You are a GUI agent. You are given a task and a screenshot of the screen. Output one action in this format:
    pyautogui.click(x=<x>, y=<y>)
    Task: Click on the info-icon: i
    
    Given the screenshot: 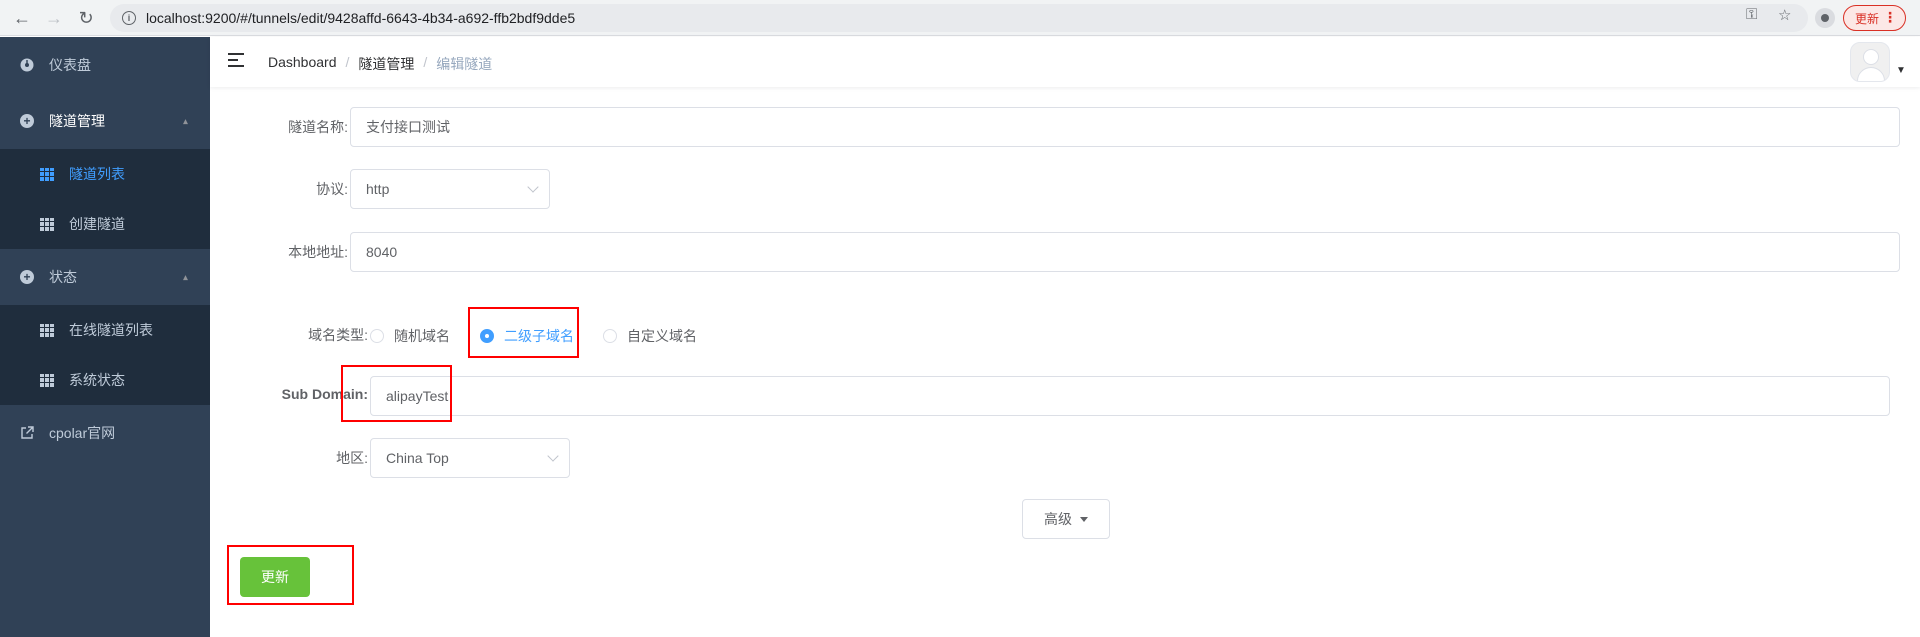 What is the action you would take?
    pyautogui.click(x=129, y=18)
    